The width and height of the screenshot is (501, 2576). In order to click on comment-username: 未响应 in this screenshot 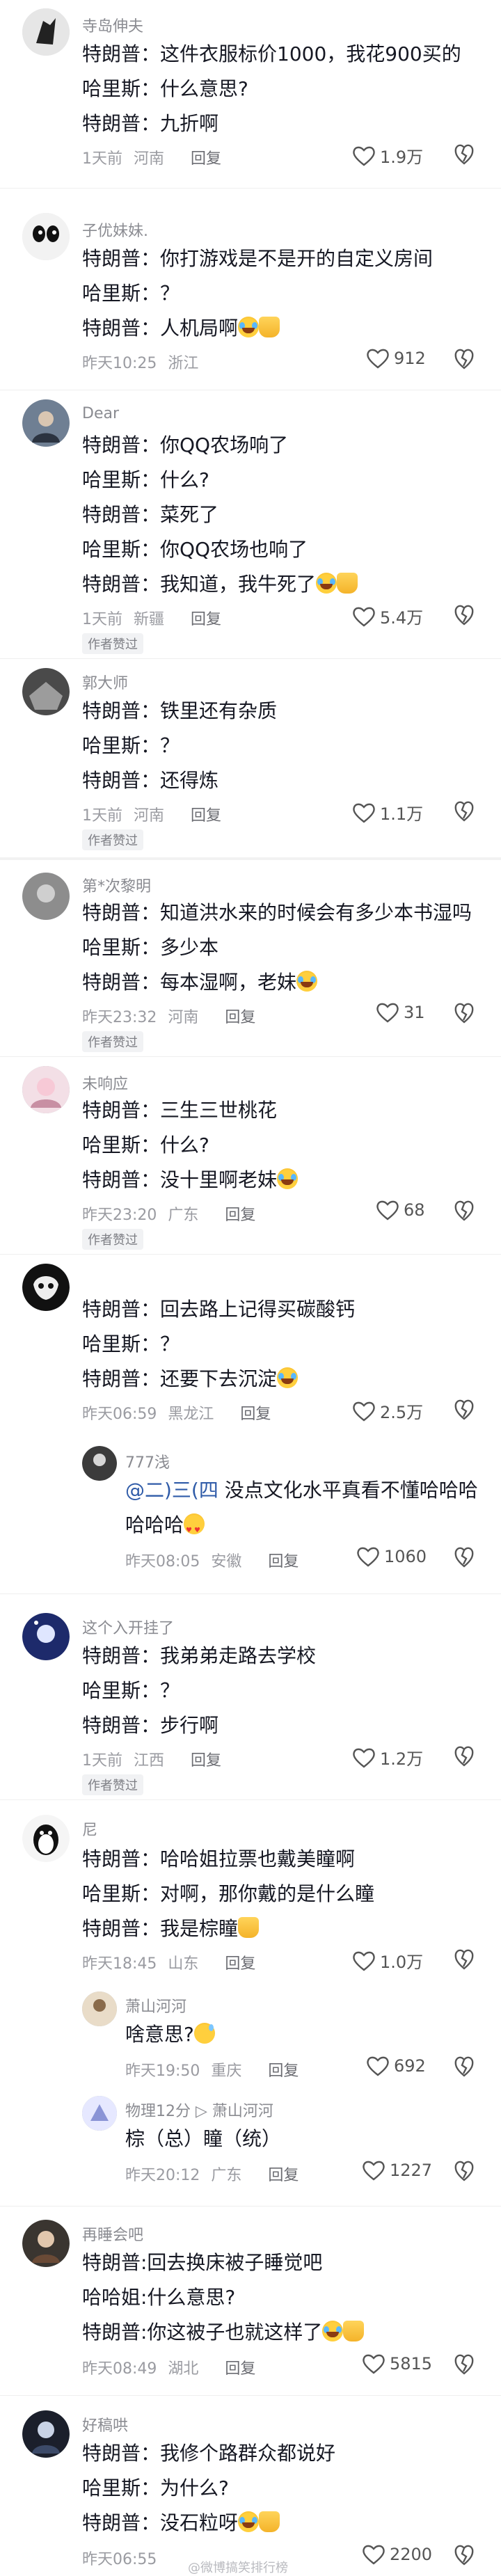, I will do `click(105, 1083)`.